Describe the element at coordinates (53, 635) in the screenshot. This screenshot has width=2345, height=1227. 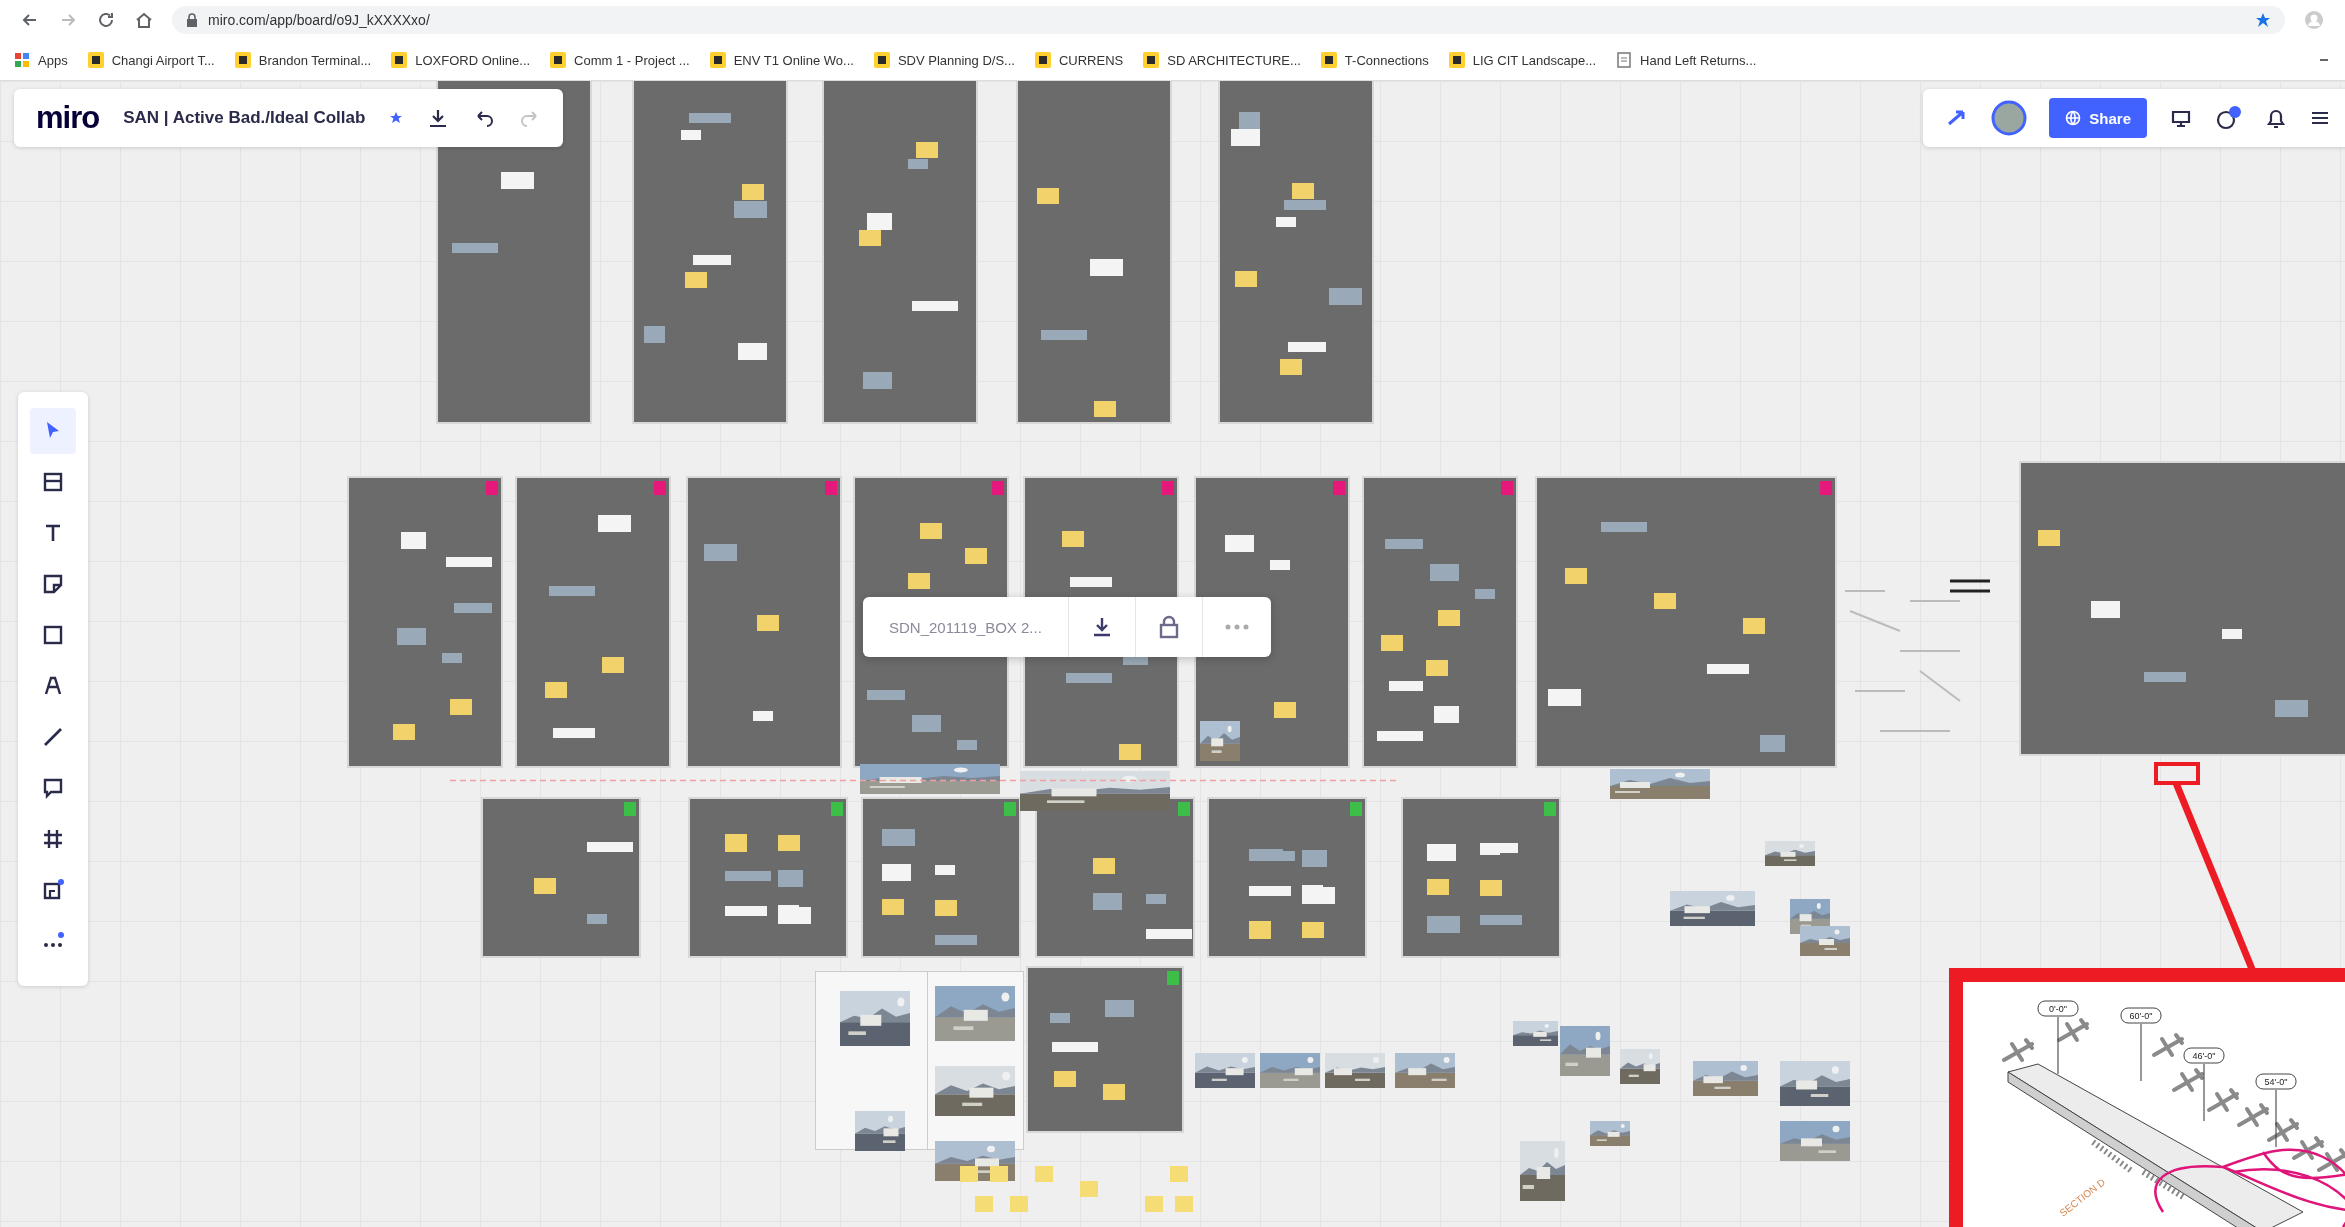
I see `shape-icon` at that location.